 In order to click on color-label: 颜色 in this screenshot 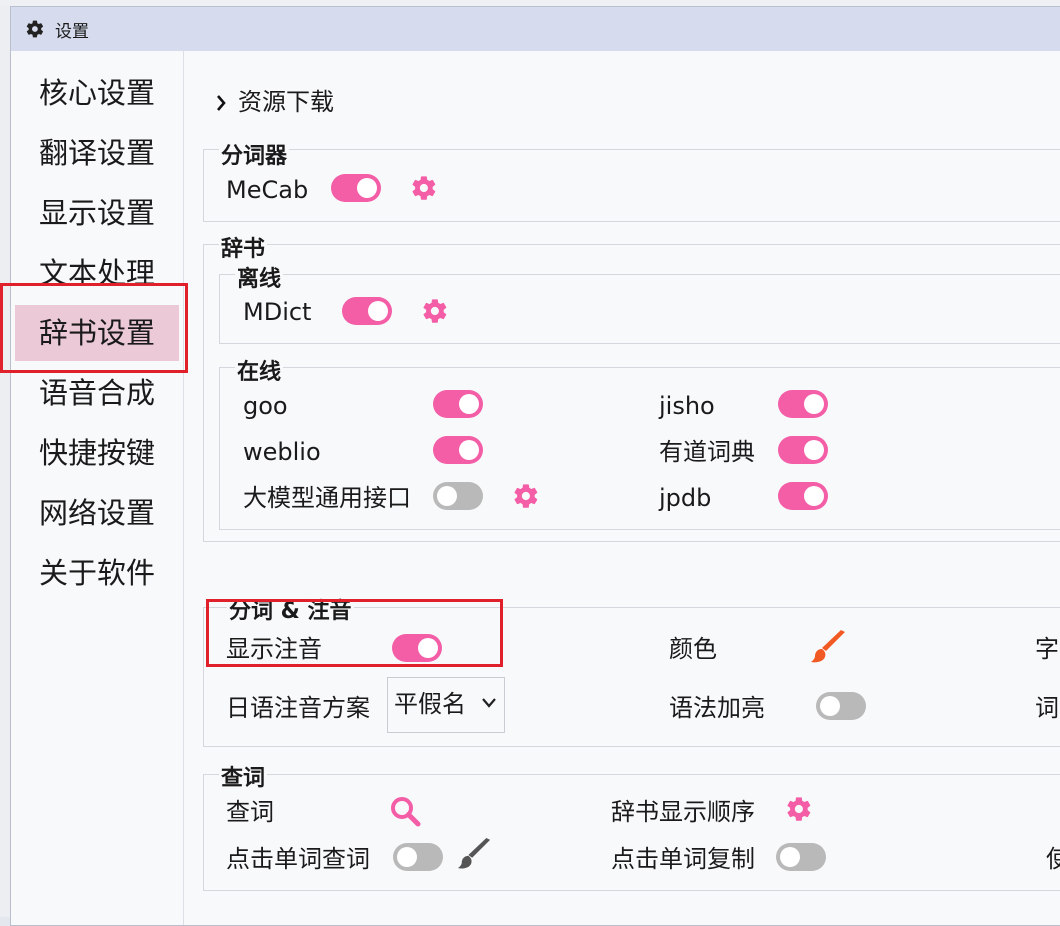, I will do `click(693, 649)`.